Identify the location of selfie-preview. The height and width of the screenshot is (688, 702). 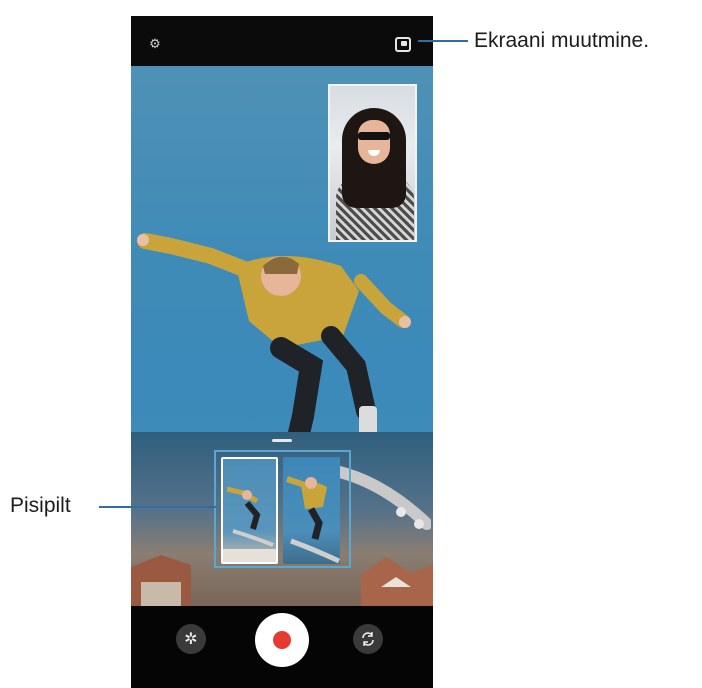
(372, 163).